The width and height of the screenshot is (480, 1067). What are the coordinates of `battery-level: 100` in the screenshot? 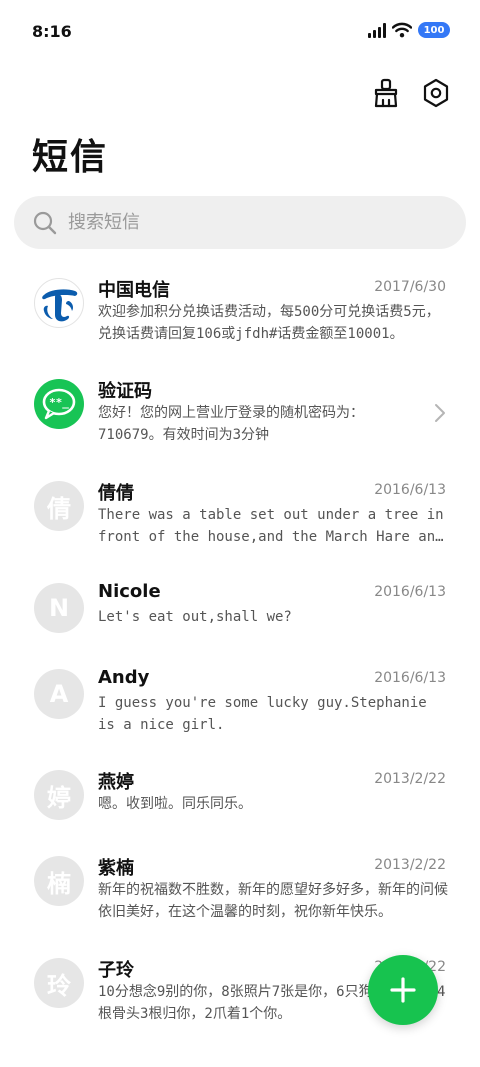 It's located at (434, 30).